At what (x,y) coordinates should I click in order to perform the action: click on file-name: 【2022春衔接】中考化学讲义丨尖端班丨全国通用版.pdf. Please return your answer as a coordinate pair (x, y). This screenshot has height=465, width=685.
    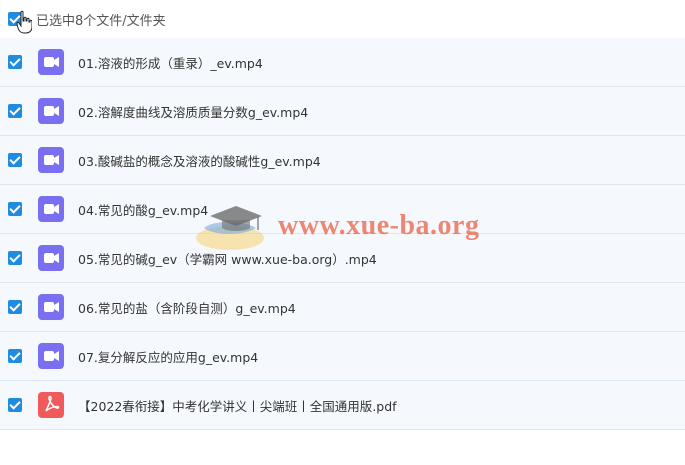
    Looking at the image, I should click on (237, 405).